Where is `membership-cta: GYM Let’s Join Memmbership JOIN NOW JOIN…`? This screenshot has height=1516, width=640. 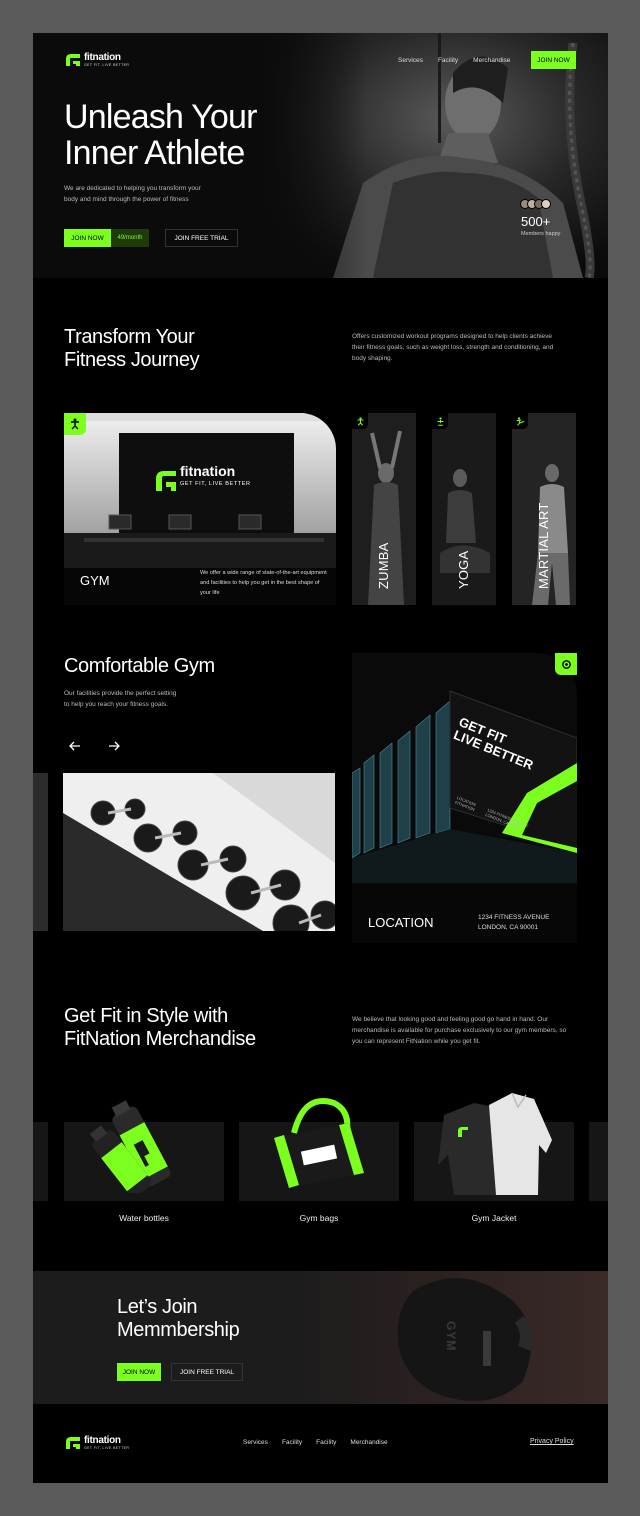 membership-cta: GYM Let’s Join Memmbership JOIN NOW JOIN… is located at coordinates (320, 1337).